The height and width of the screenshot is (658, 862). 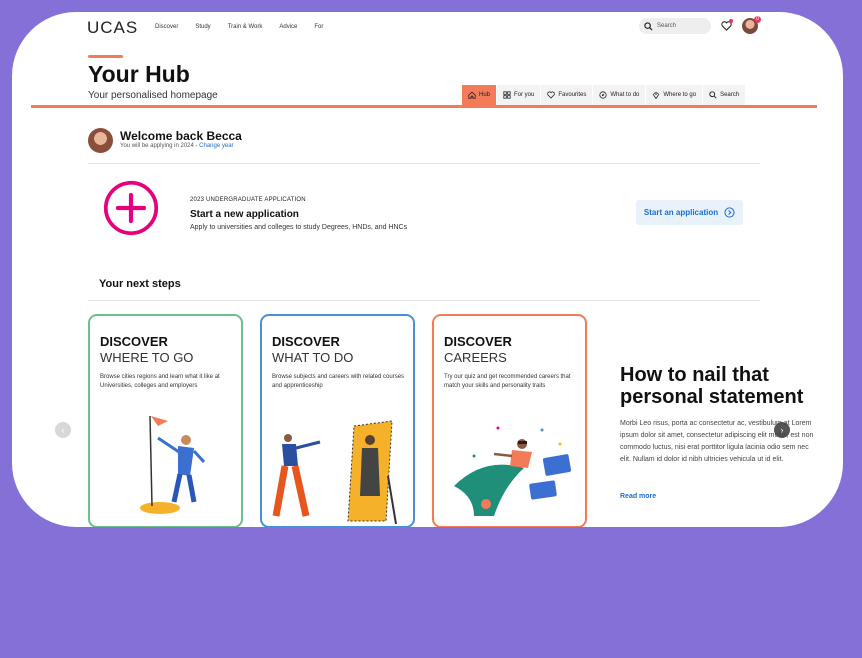 What do you see at coordinates (475, 357) in the screenshot?
I see `card-subheading: CAREERS` at bounding box center [475, 357].